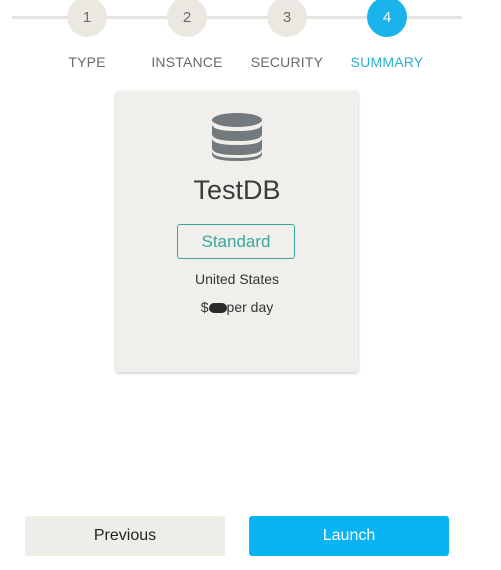 Image resolution: width=501 pixels, height=570 pixels. I want to click on tier-label: Standard, so click(236, 241).